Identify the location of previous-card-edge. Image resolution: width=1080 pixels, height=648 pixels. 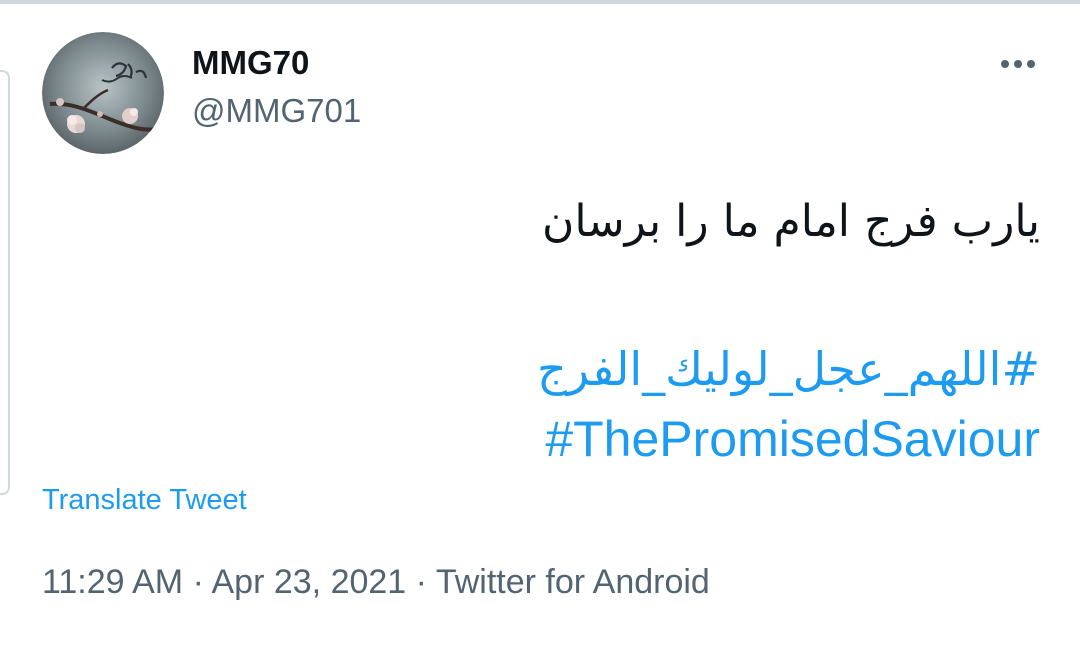
(5, 282).